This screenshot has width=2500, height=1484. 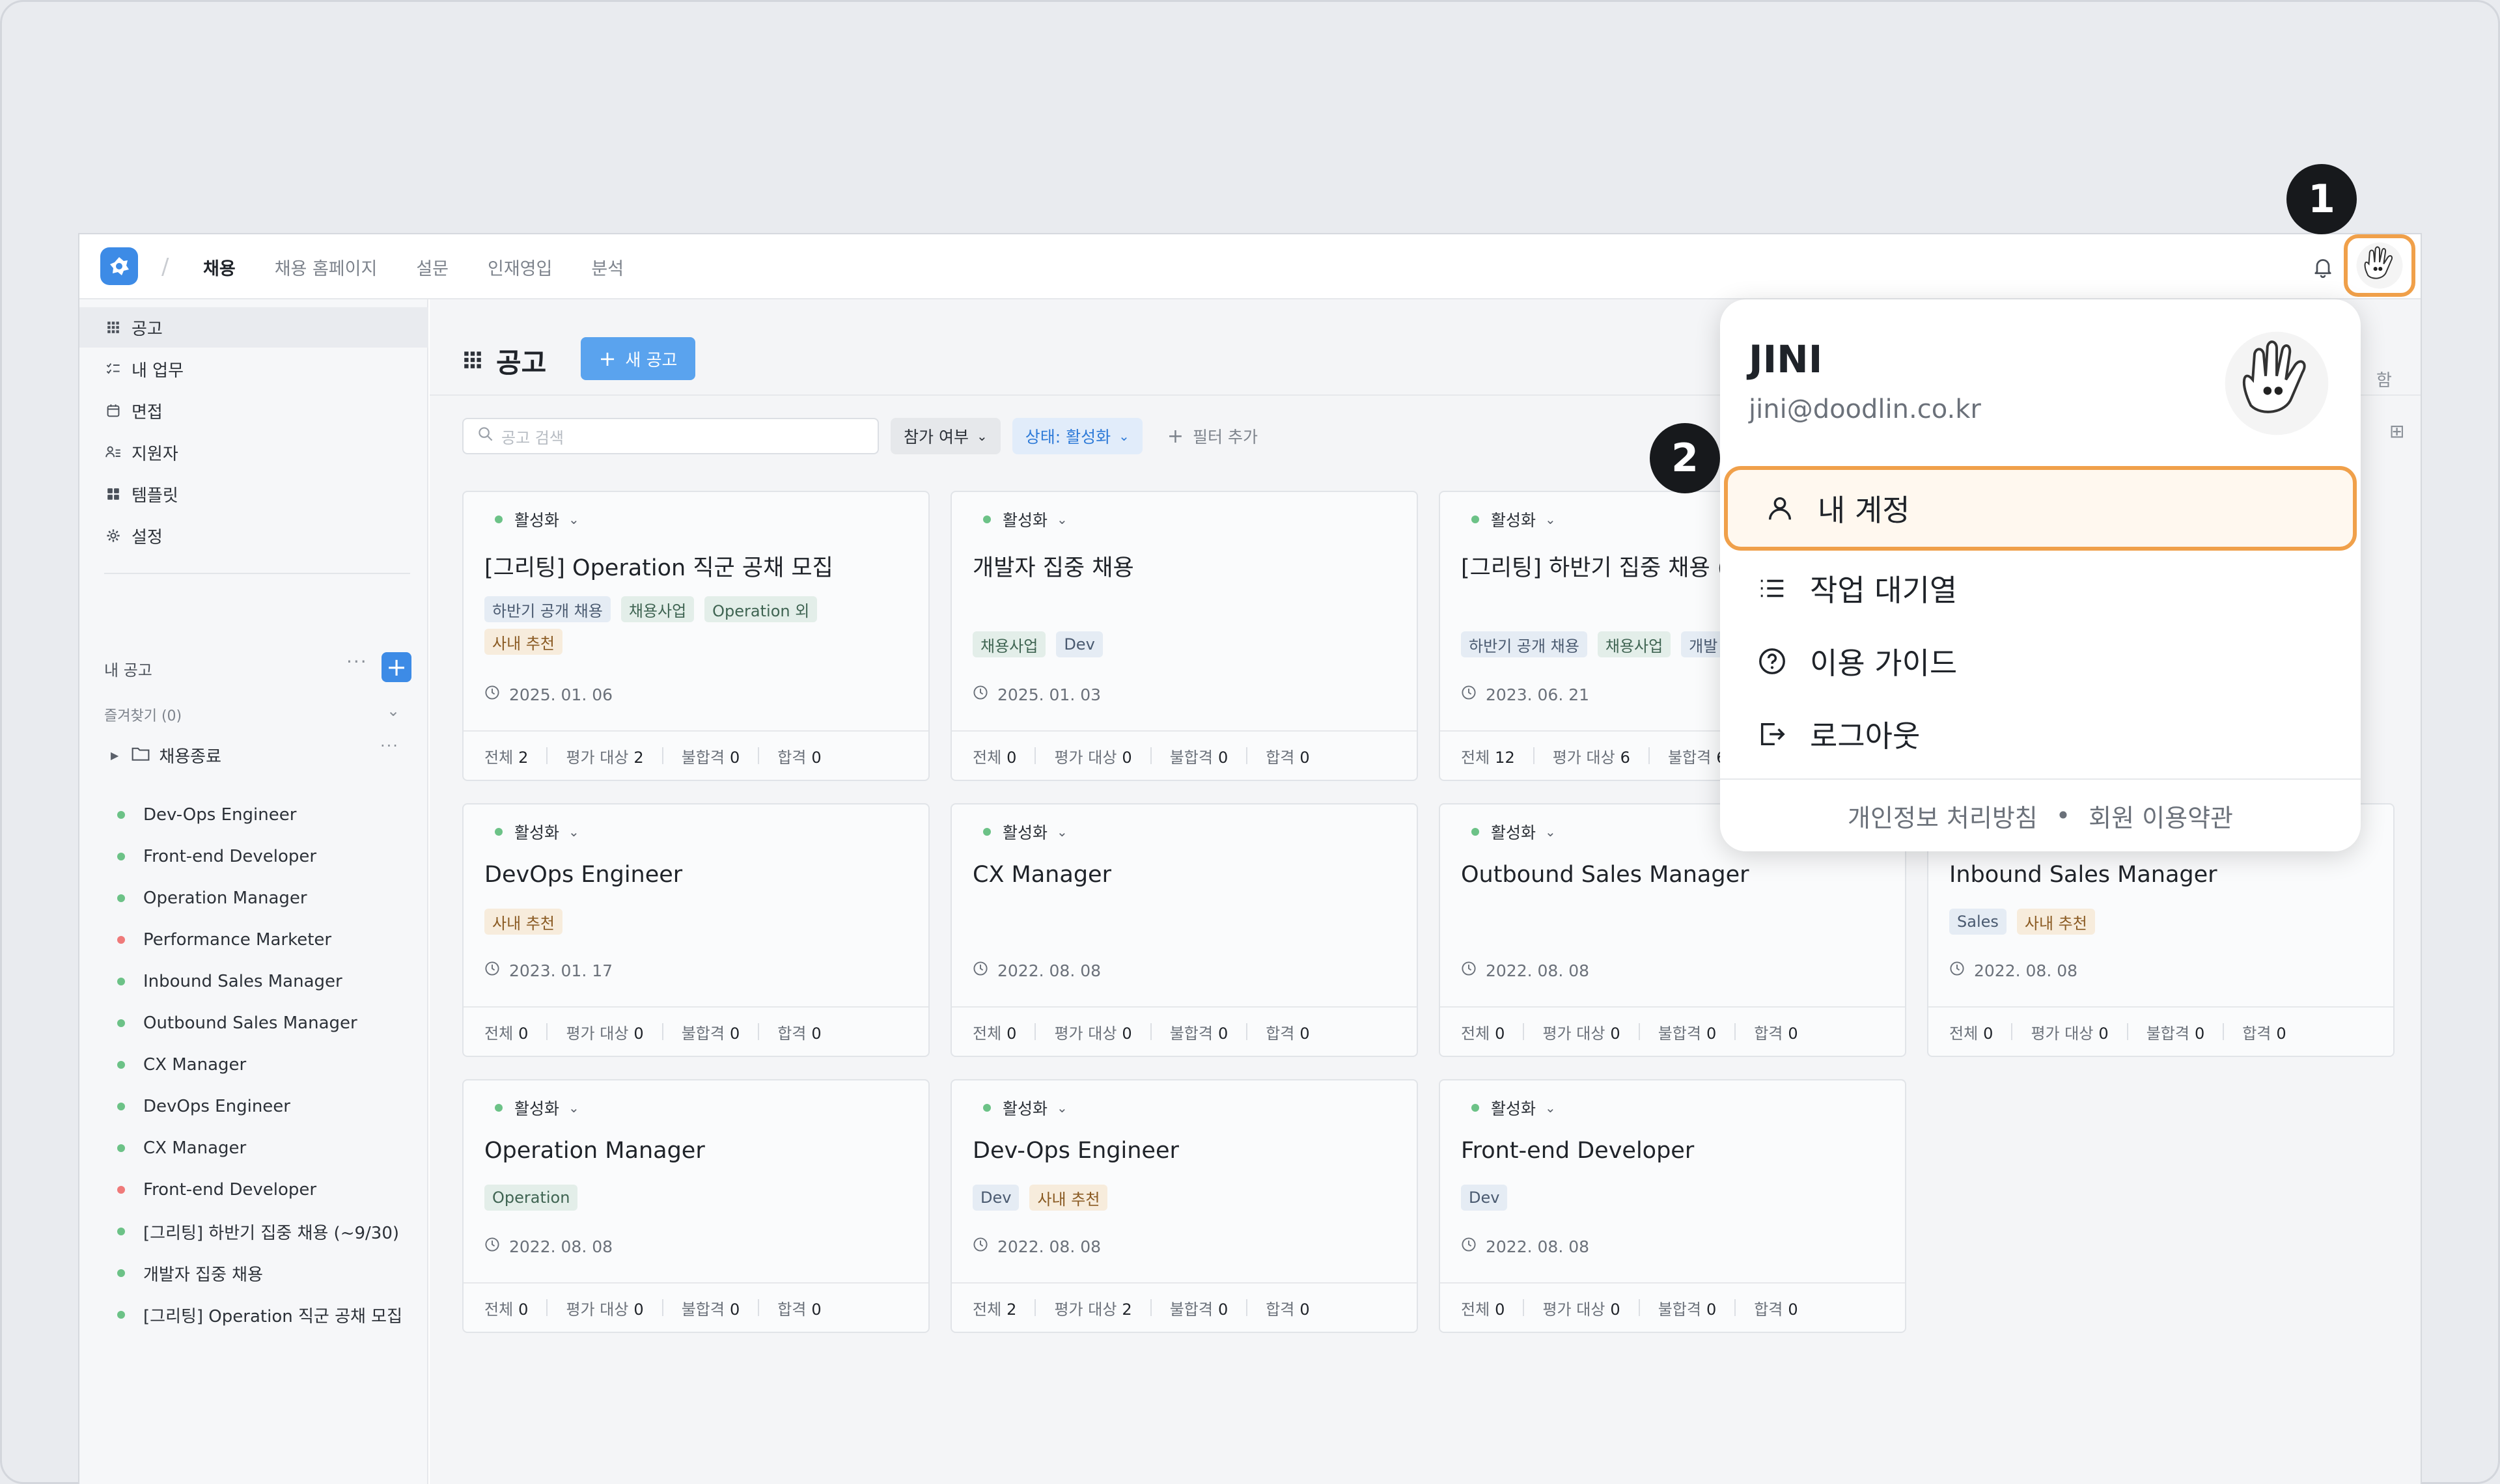 I want to click on hand-avatar-icon, so click(x=2379, y=265).